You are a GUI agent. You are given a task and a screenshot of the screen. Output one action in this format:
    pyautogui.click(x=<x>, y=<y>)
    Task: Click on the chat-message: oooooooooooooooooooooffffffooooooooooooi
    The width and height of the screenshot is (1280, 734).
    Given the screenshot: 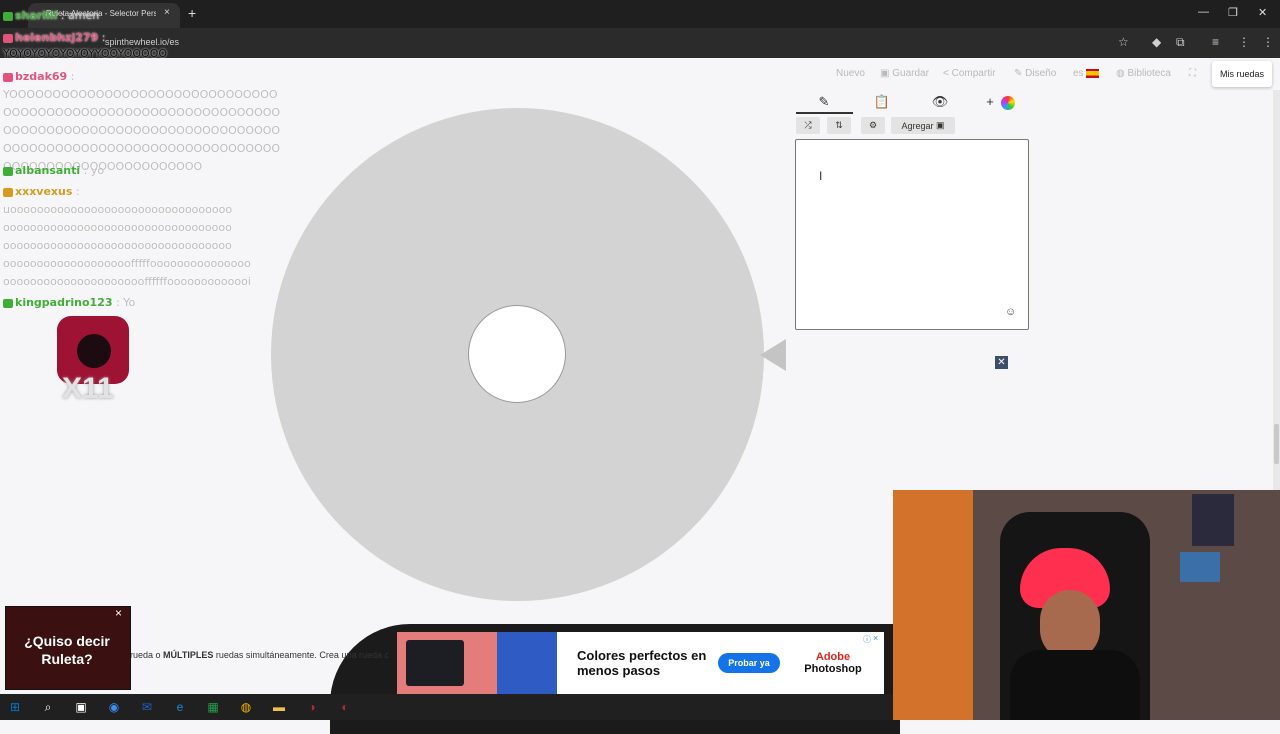 What is the action you would take?
    pyautogui.click(x=127, y=281)
    